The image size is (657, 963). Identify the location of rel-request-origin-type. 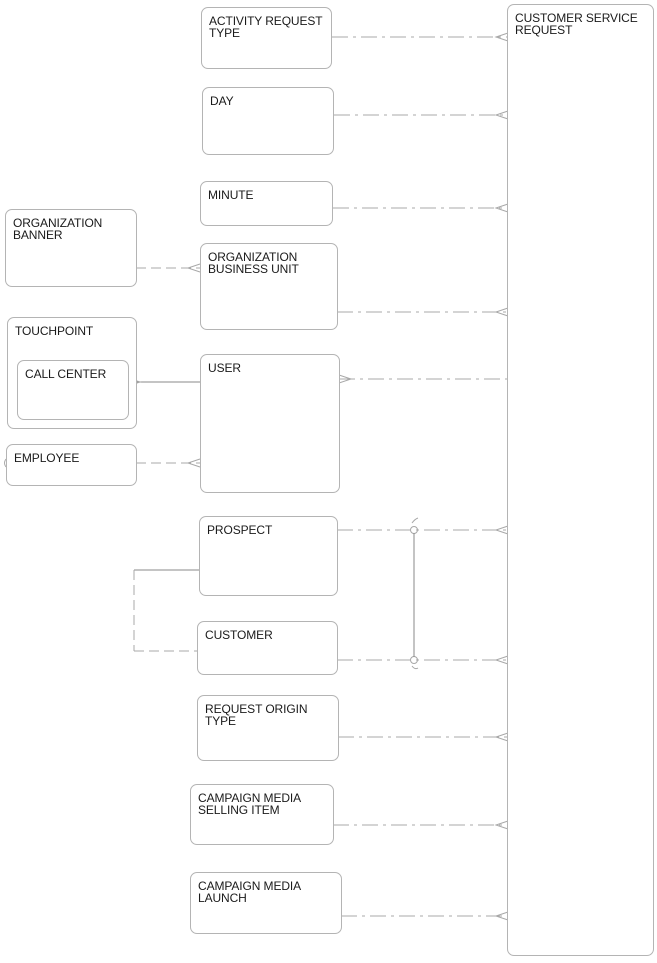
(423, 737).